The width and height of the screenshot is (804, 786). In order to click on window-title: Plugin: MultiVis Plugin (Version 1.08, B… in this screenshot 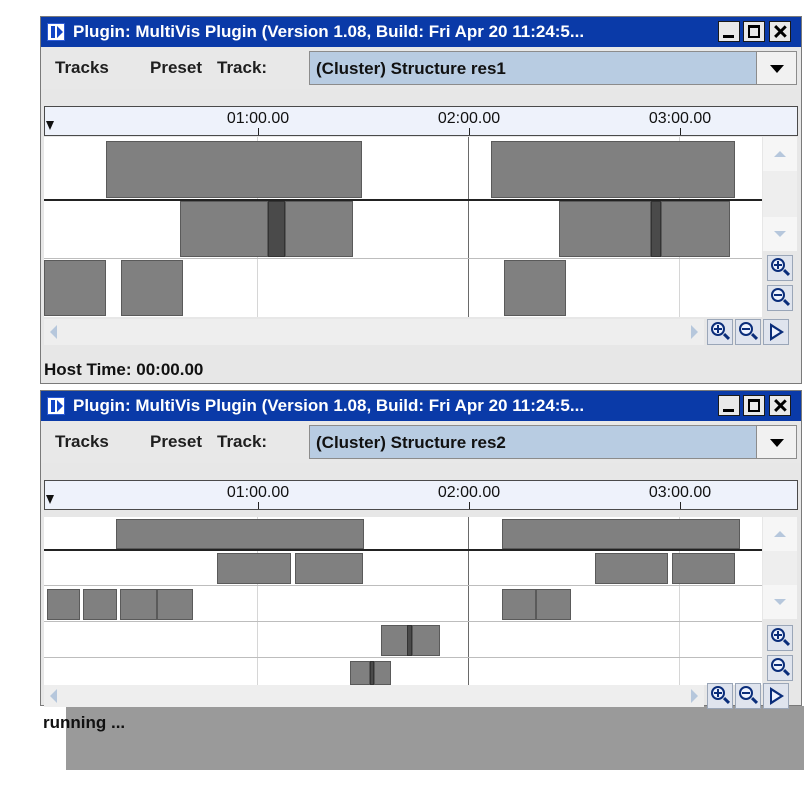, I will do `click(329, 31)`.